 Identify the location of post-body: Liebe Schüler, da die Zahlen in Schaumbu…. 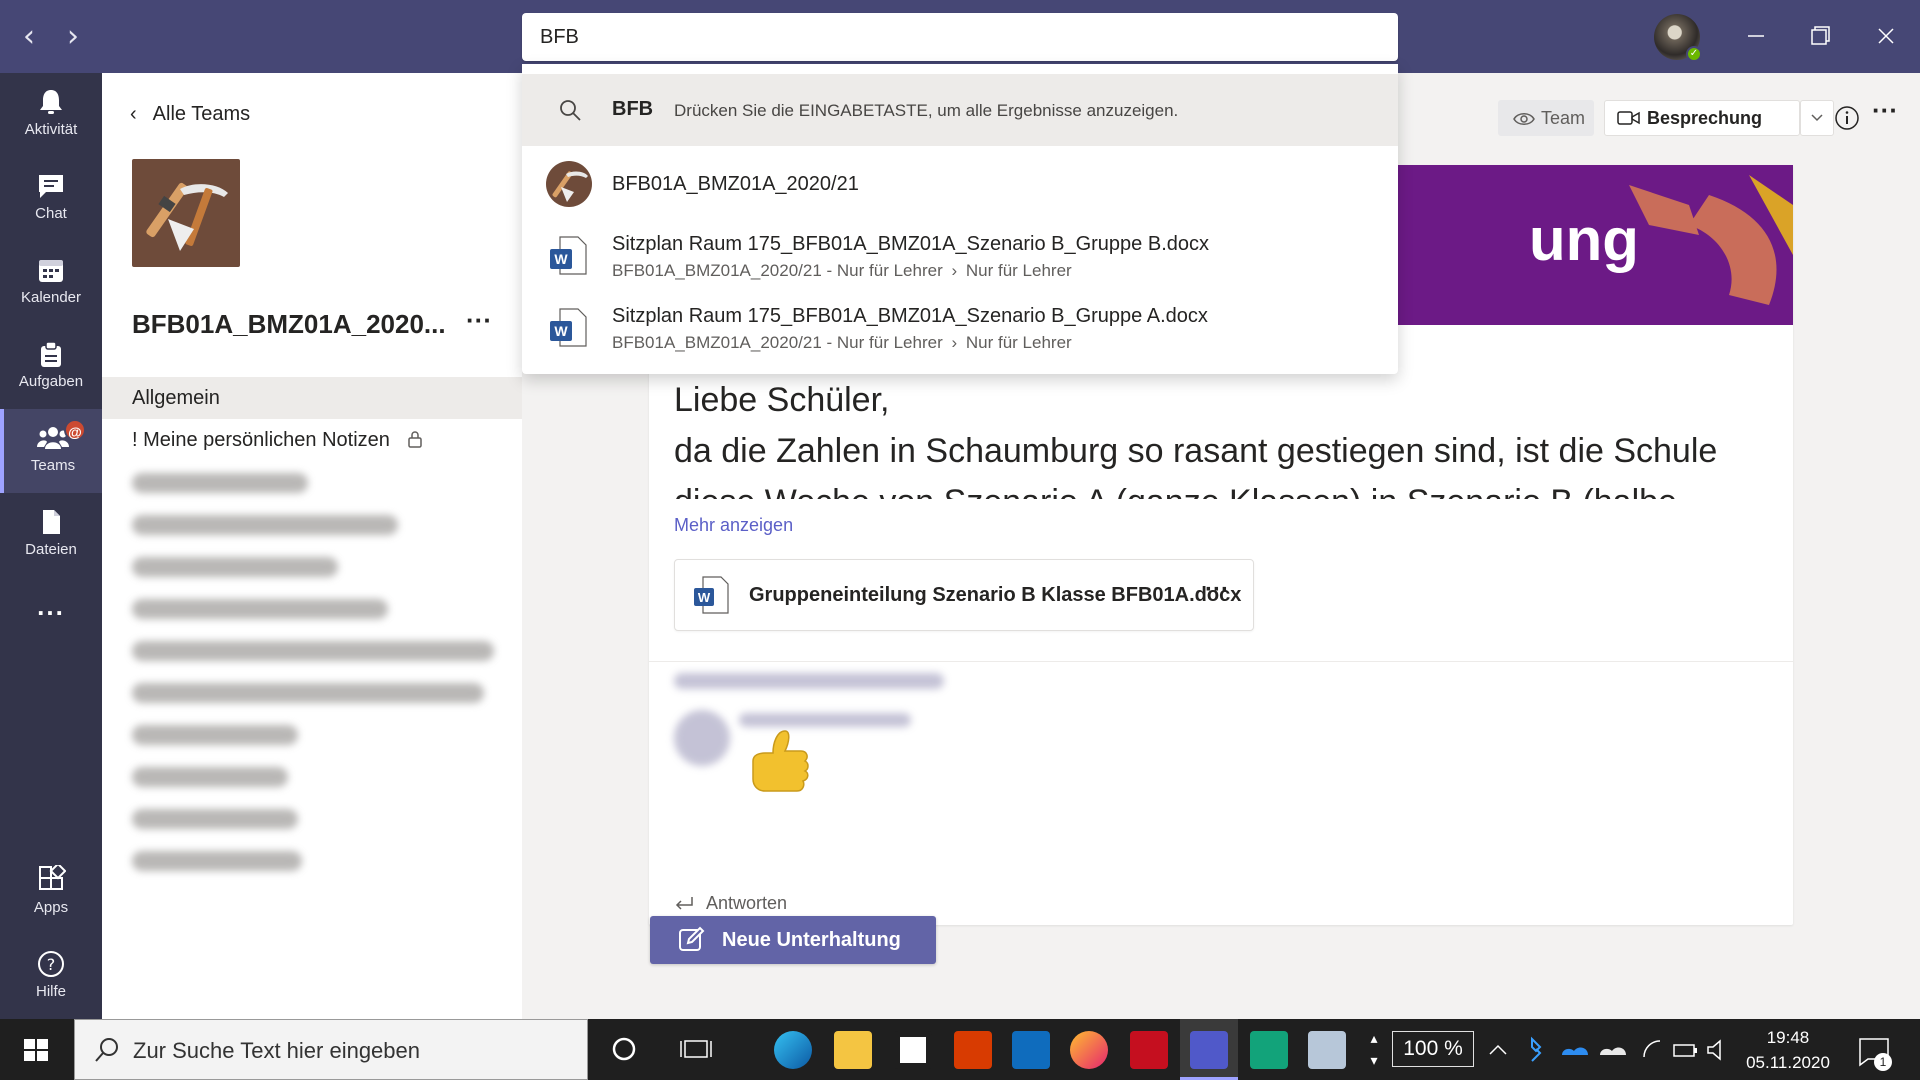
(1196, 440).